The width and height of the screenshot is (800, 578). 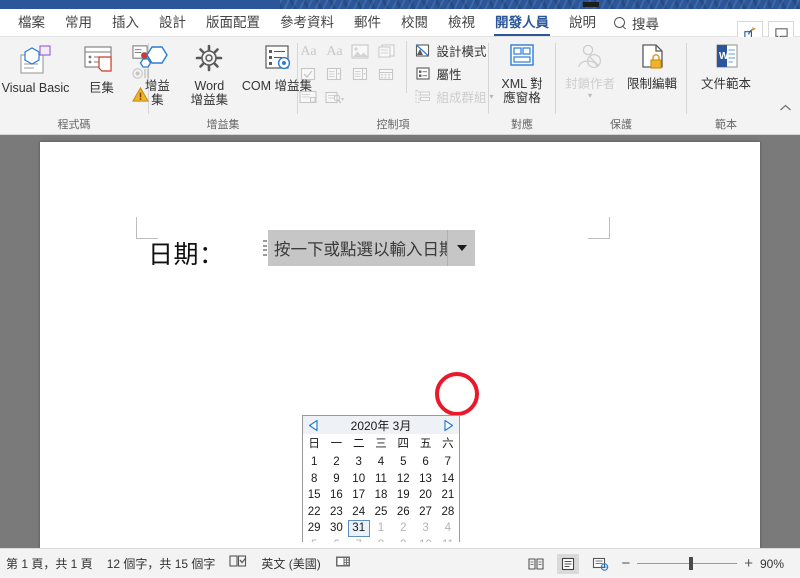 What do you see at coordinates (636, 23) in the screenshot?
I see `search-box: 搜尋` at bounding box center [636, 23].